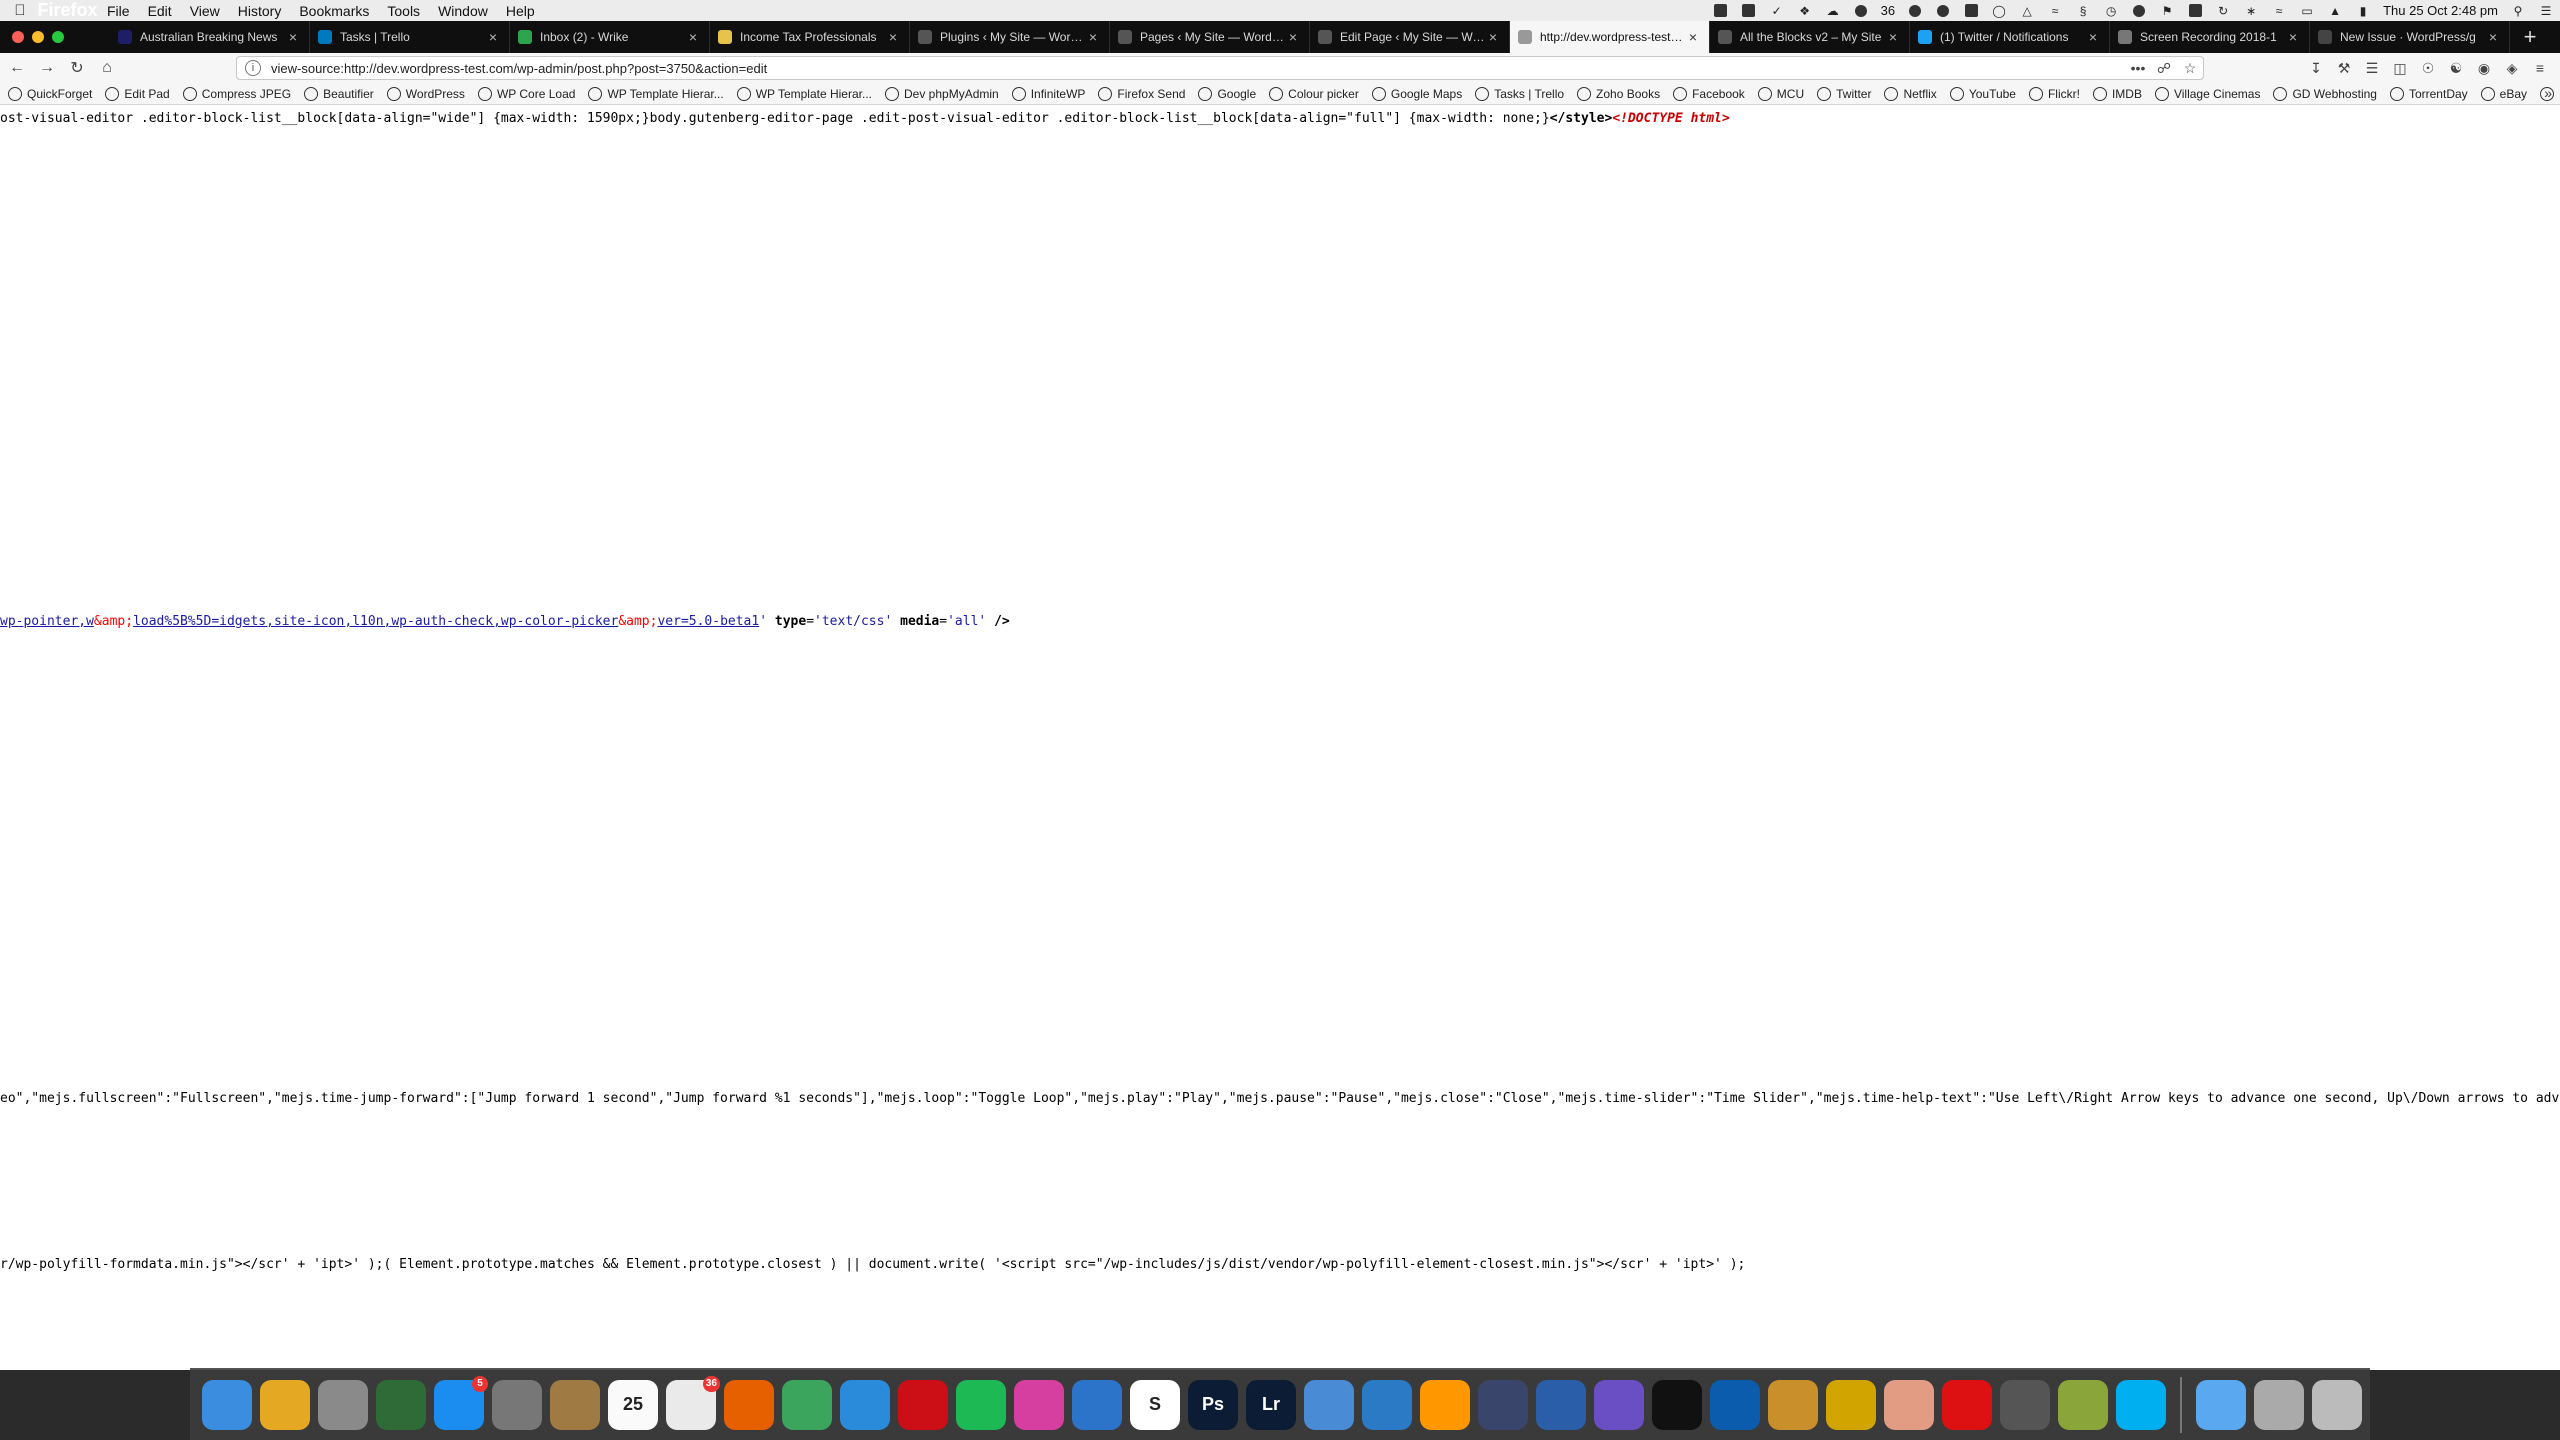 The width and height of the screenshot is (2560, 1440). I want to click on dock-photoshop-icon: Ps, so click(1213, 1404).